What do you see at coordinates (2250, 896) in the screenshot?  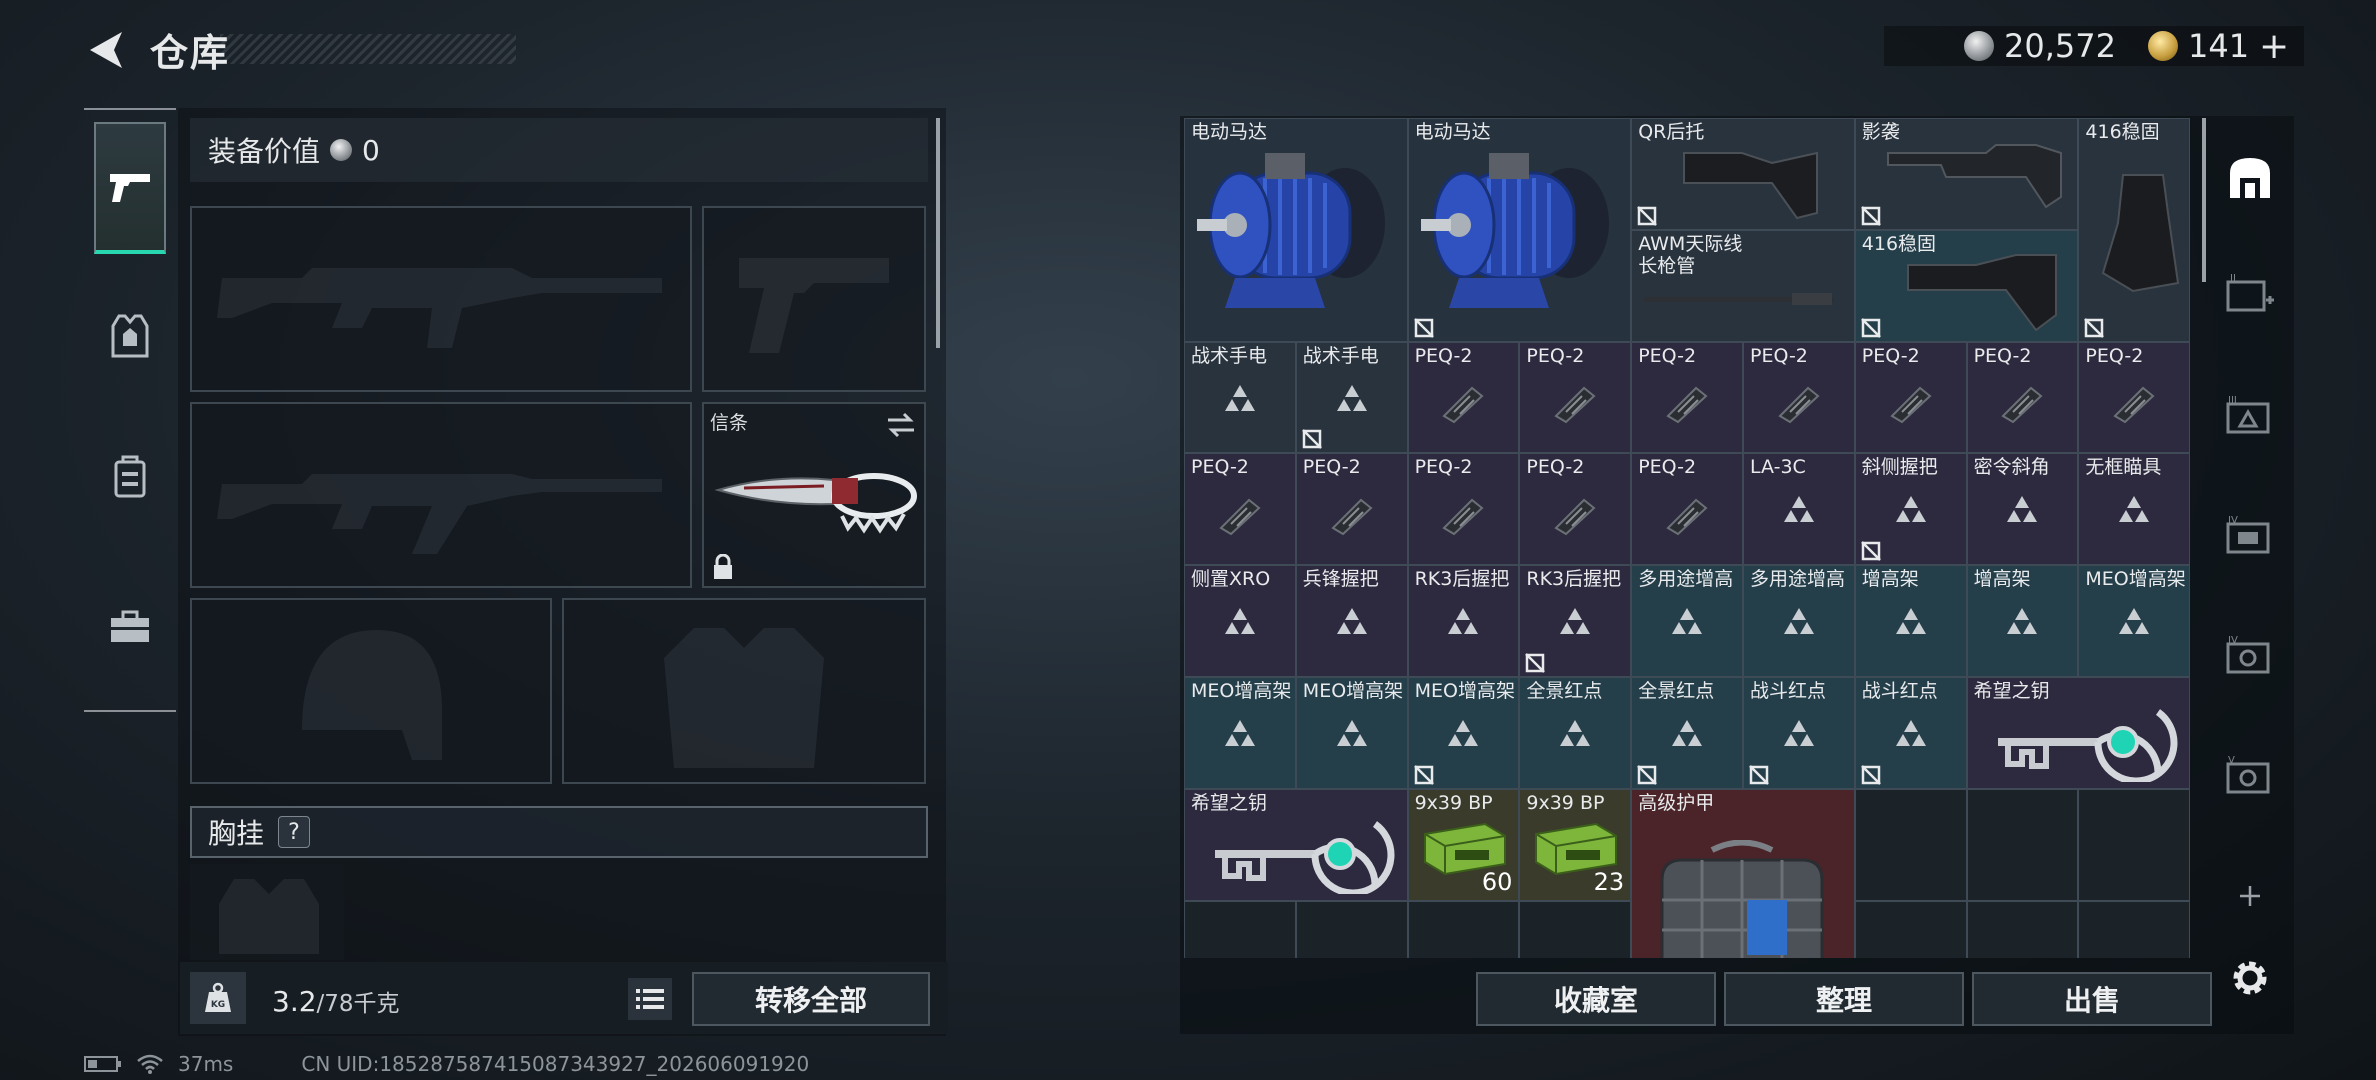 I see `add-storage-button` at bounding box center [2250, 896].